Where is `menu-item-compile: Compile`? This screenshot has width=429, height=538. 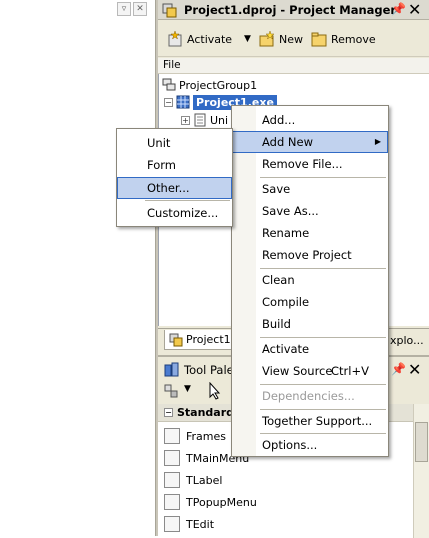
menu-item-compile: Compile is located at coordinates (310, 302).